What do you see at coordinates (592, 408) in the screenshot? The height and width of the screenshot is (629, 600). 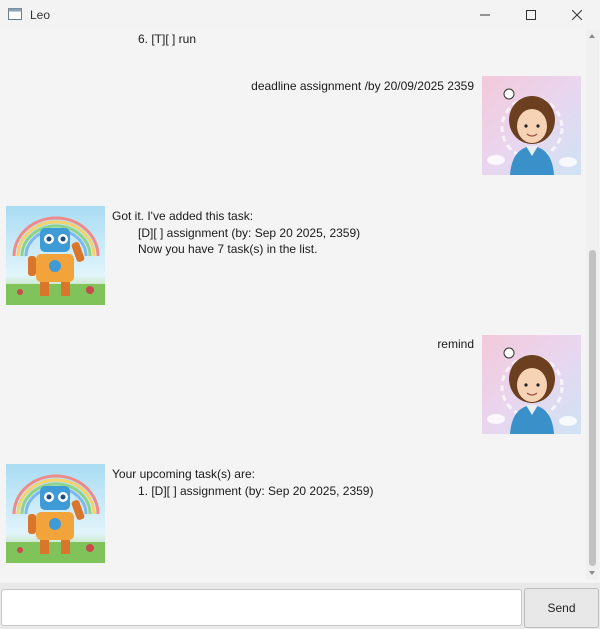 I see `scroll-thumb` at bounding box center [592, 408].